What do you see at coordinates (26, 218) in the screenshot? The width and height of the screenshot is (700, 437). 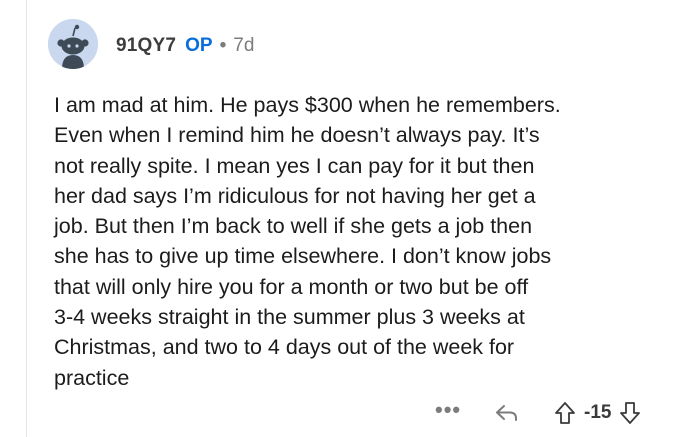 I see `thread-line` at bounding box center [26, 218].